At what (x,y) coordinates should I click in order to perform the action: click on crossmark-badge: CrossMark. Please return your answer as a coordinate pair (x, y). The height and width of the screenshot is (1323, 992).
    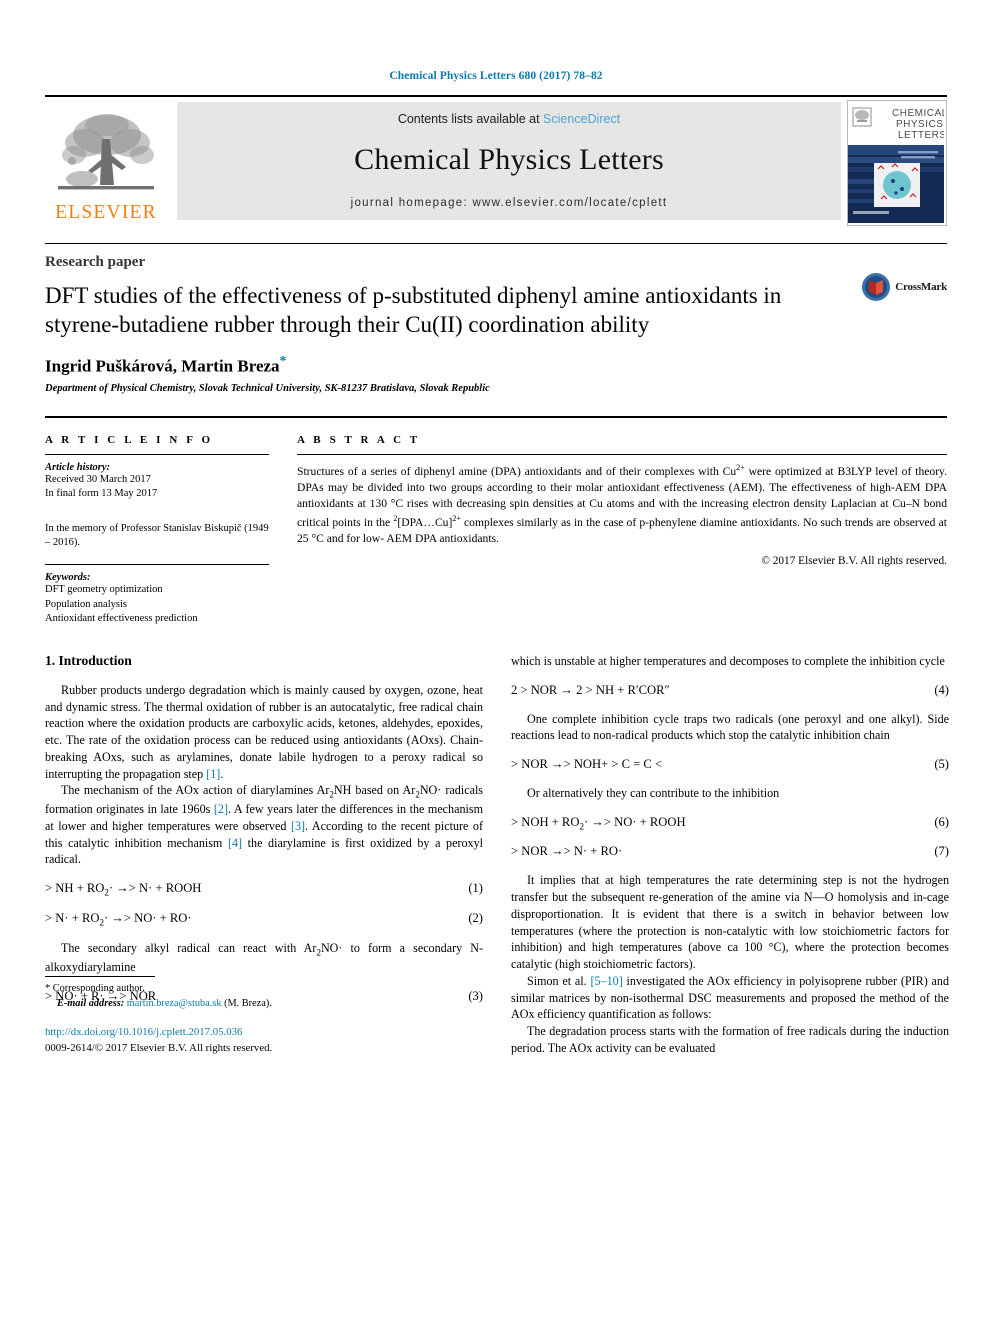
    Looking at the image, I should click on (904, 287).